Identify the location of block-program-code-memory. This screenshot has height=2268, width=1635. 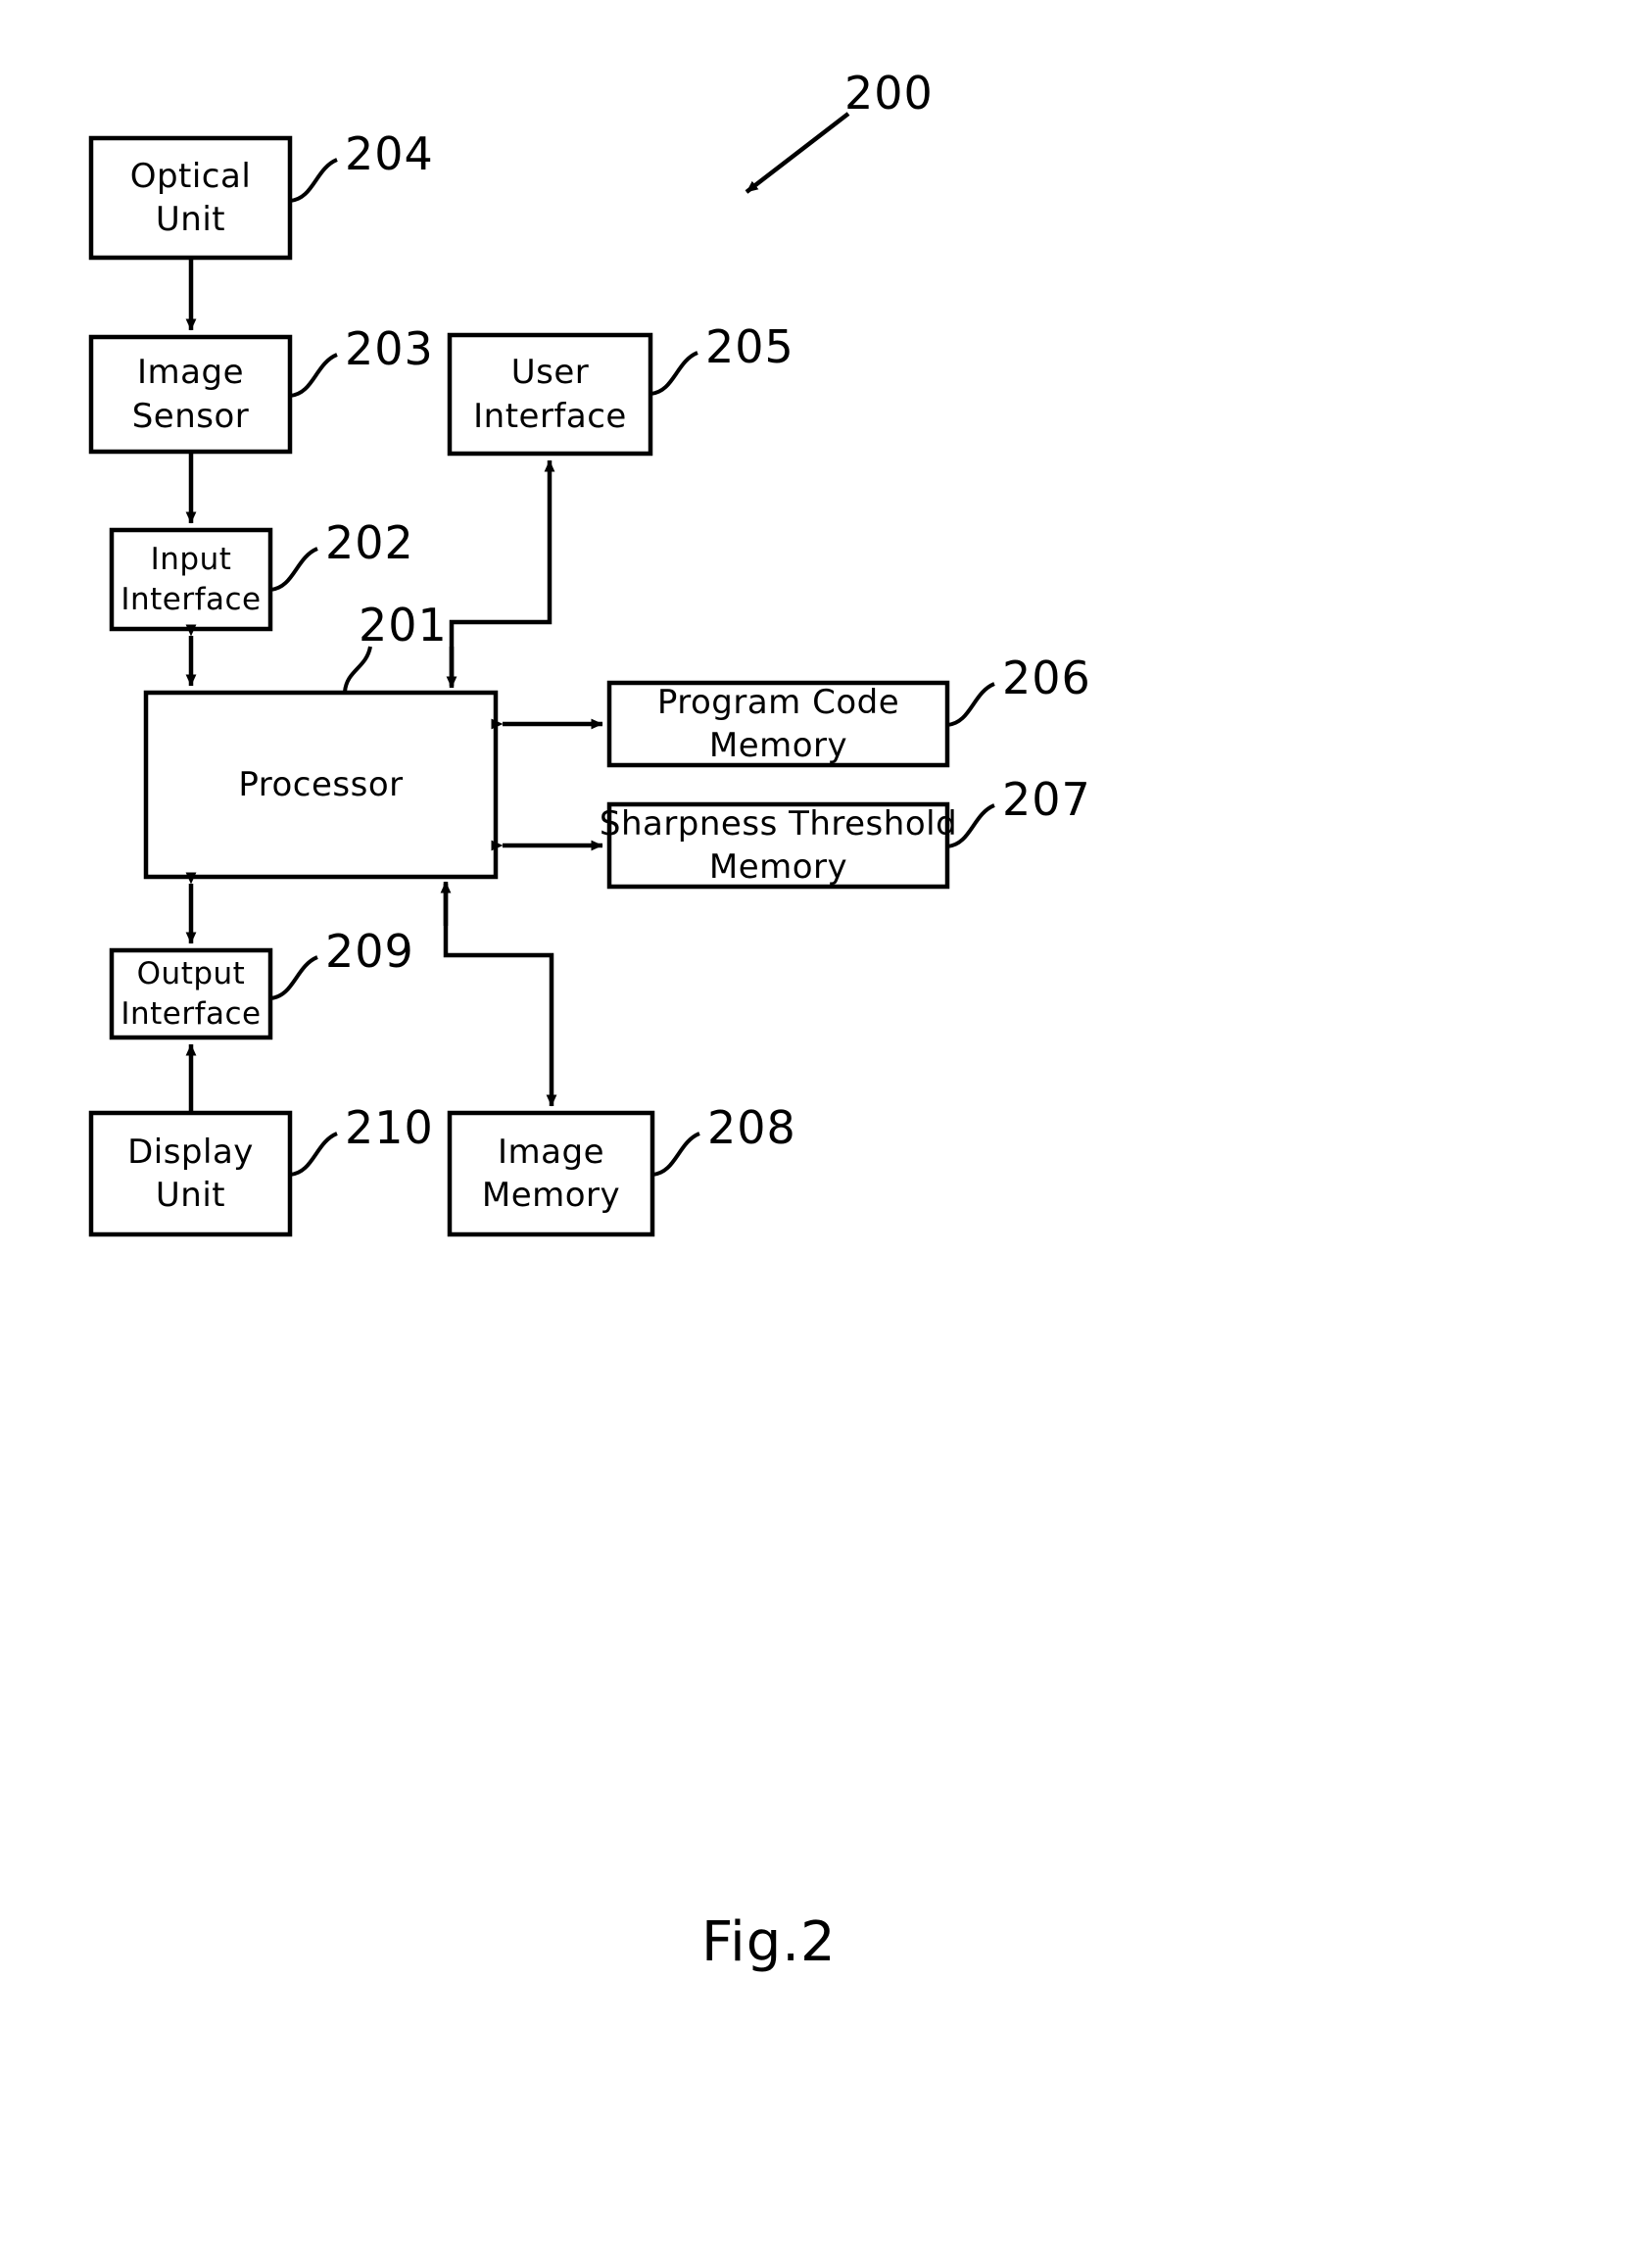
(778, 724).